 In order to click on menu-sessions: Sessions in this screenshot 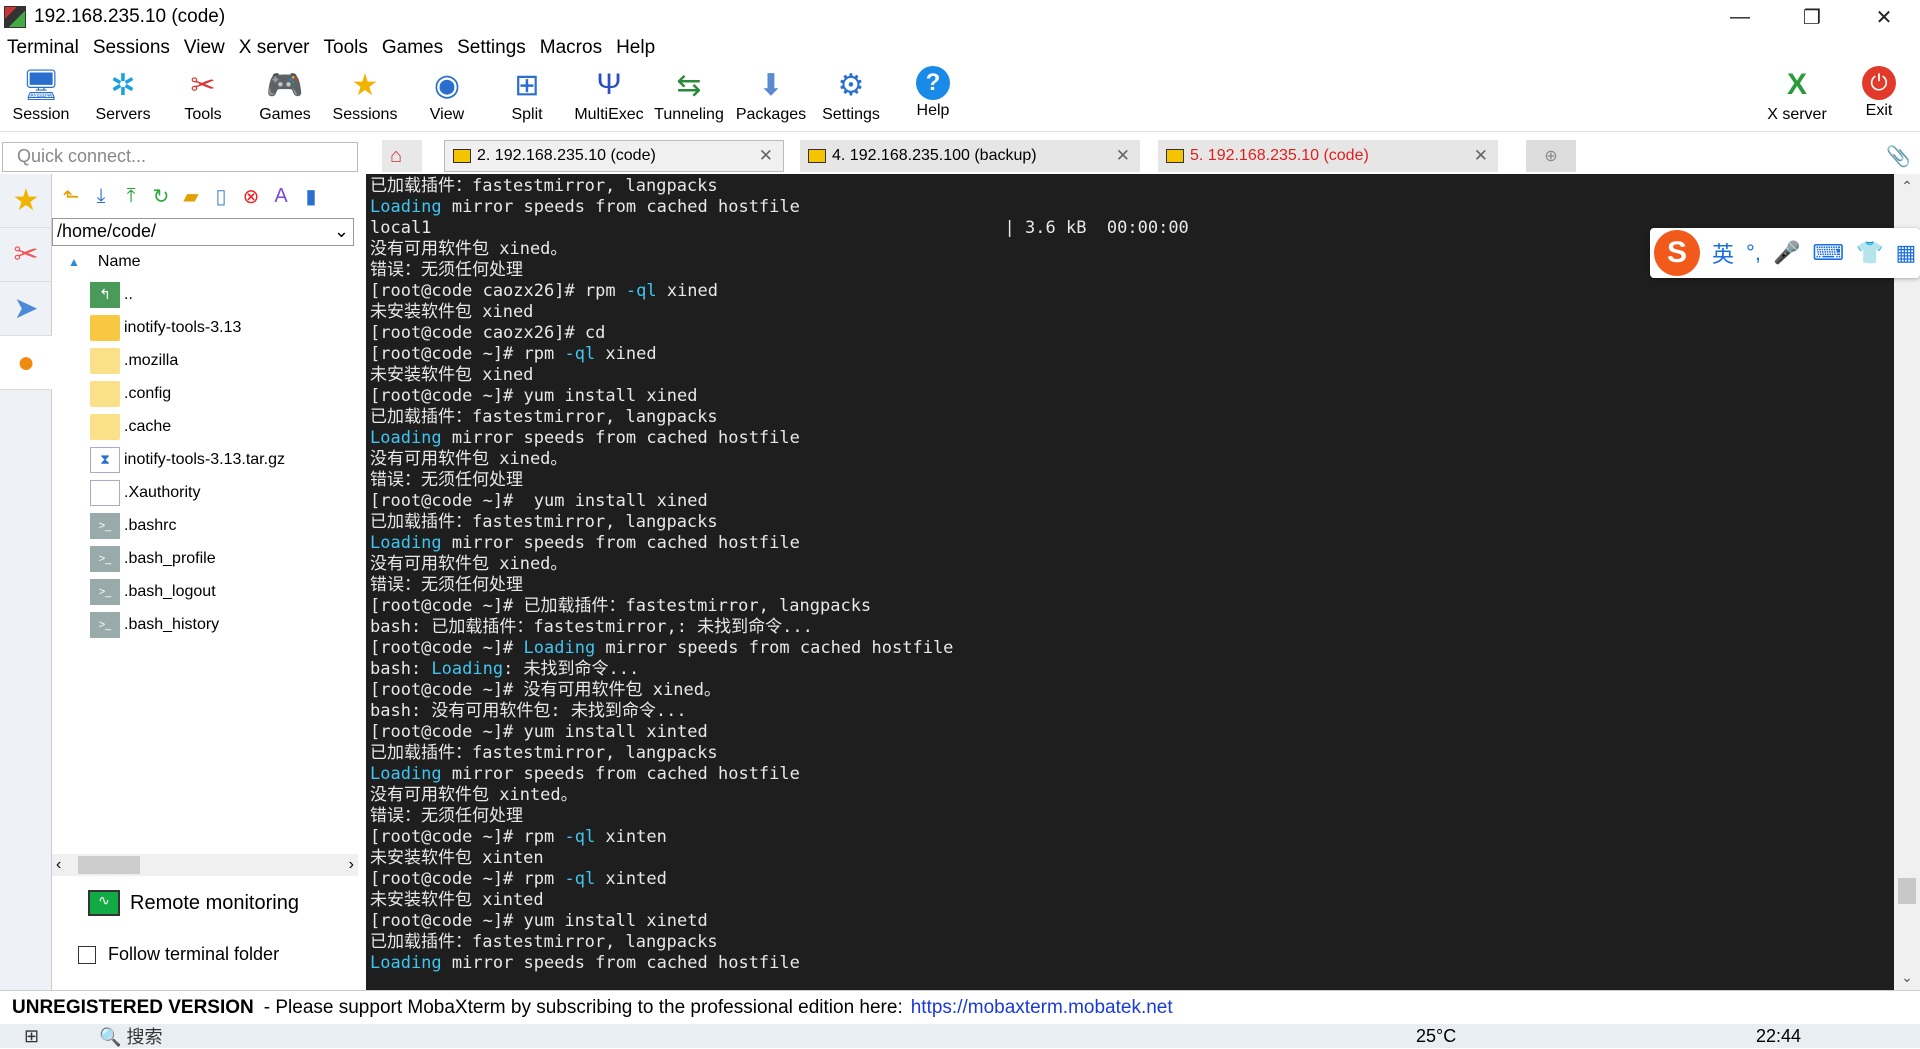, I will do `click(131, 48)`.